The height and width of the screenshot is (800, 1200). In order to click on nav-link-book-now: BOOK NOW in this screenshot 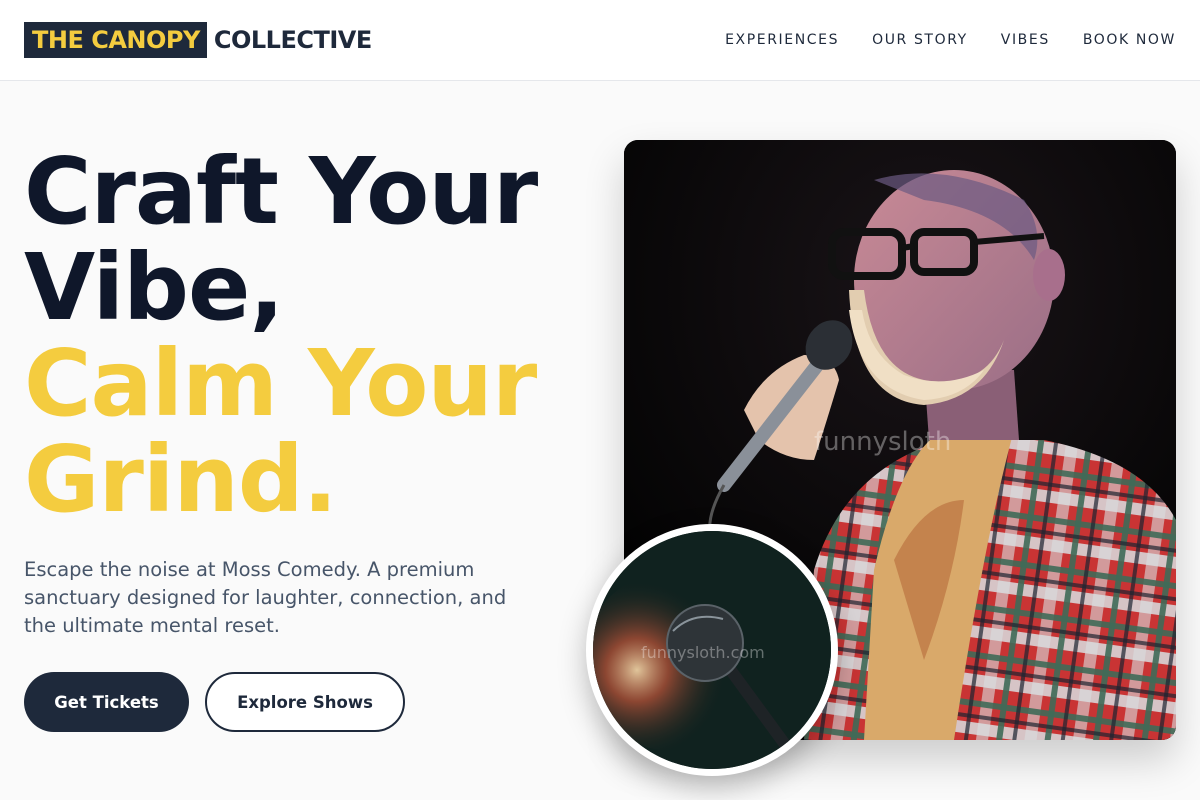, I will do `click(1129, 40)`.